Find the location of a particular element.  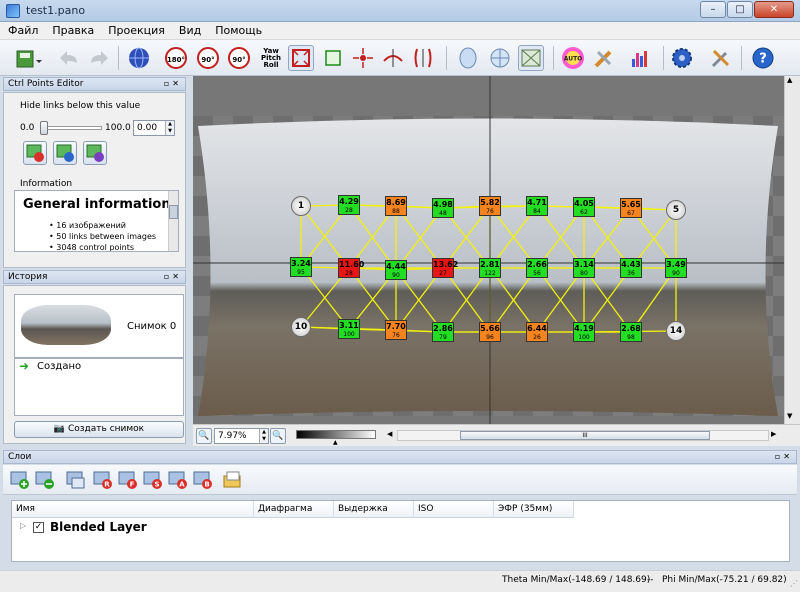

scroll-up-icon: ▲ is located at coordinates (789, 80).